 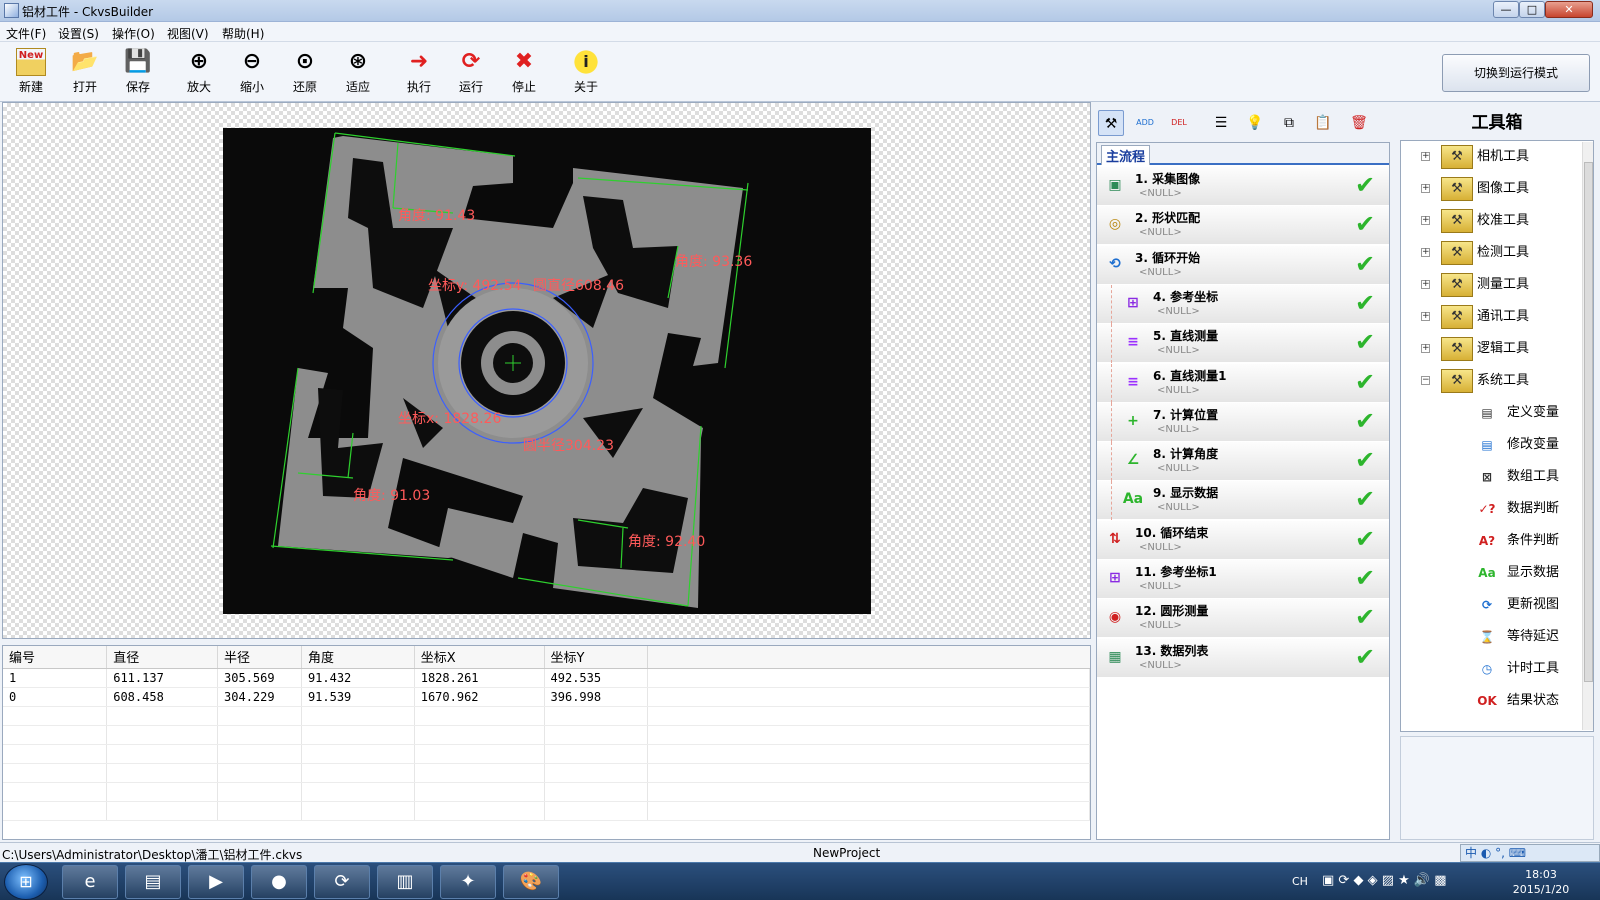 I want to click on tab-main-flow: 主流程, so click(x=1126, y=155).